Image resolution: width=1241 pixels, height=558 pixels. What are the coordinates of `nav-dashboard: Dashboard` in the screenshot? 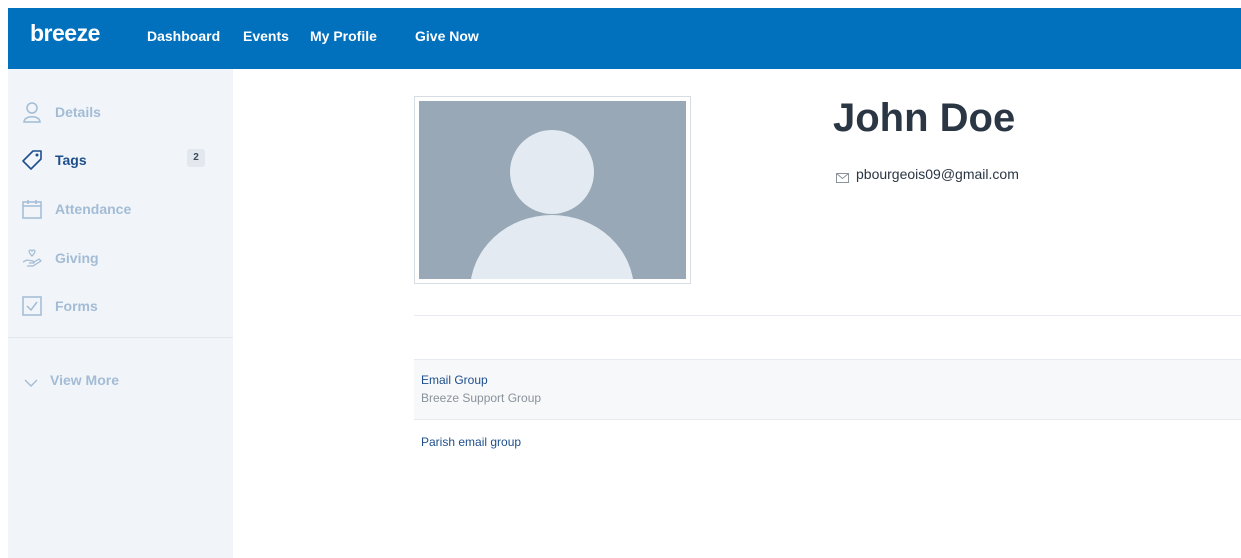 It's located at (183, 36).